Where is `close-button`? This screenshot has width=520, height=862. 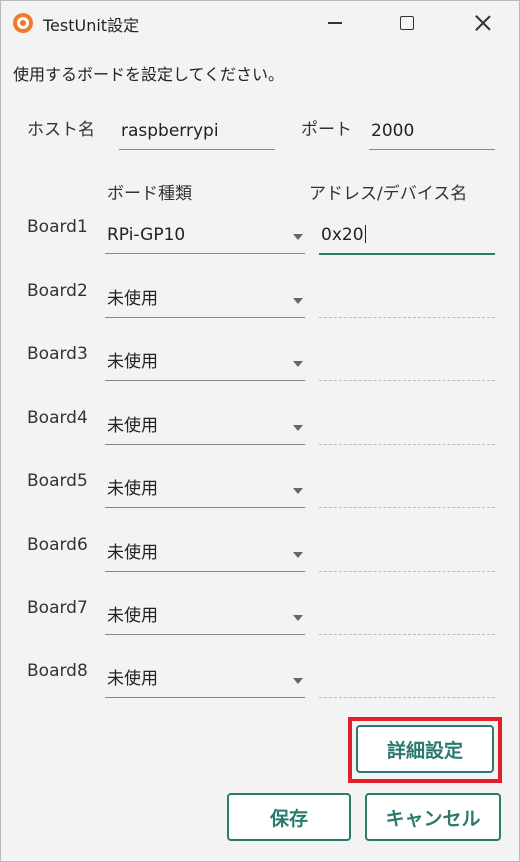
close-button is located at coordinates (483, 23).